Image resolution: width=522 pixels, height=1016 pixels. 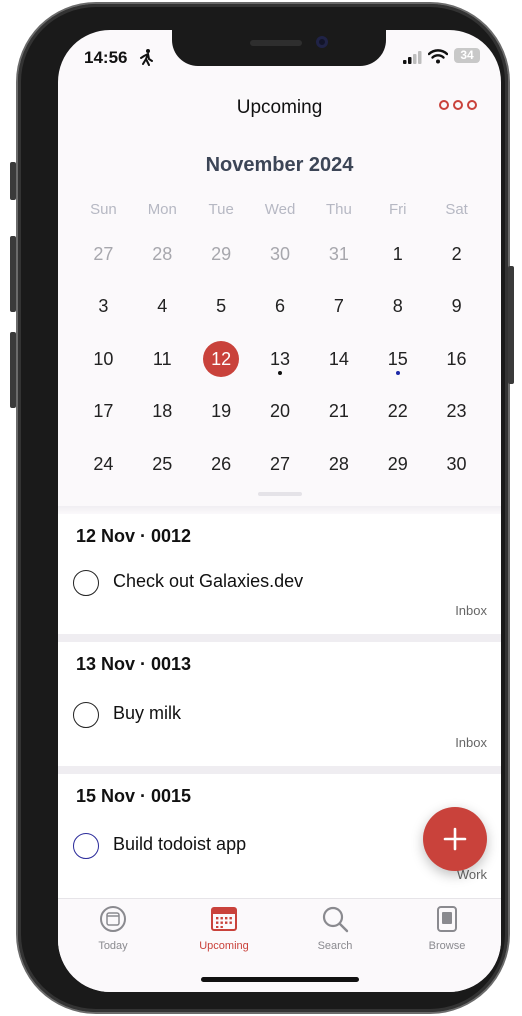 What do you see at coordinates (412, 57) in the screenshot?
I see `cellular-signal-icon` at bounding box center [412, 57].